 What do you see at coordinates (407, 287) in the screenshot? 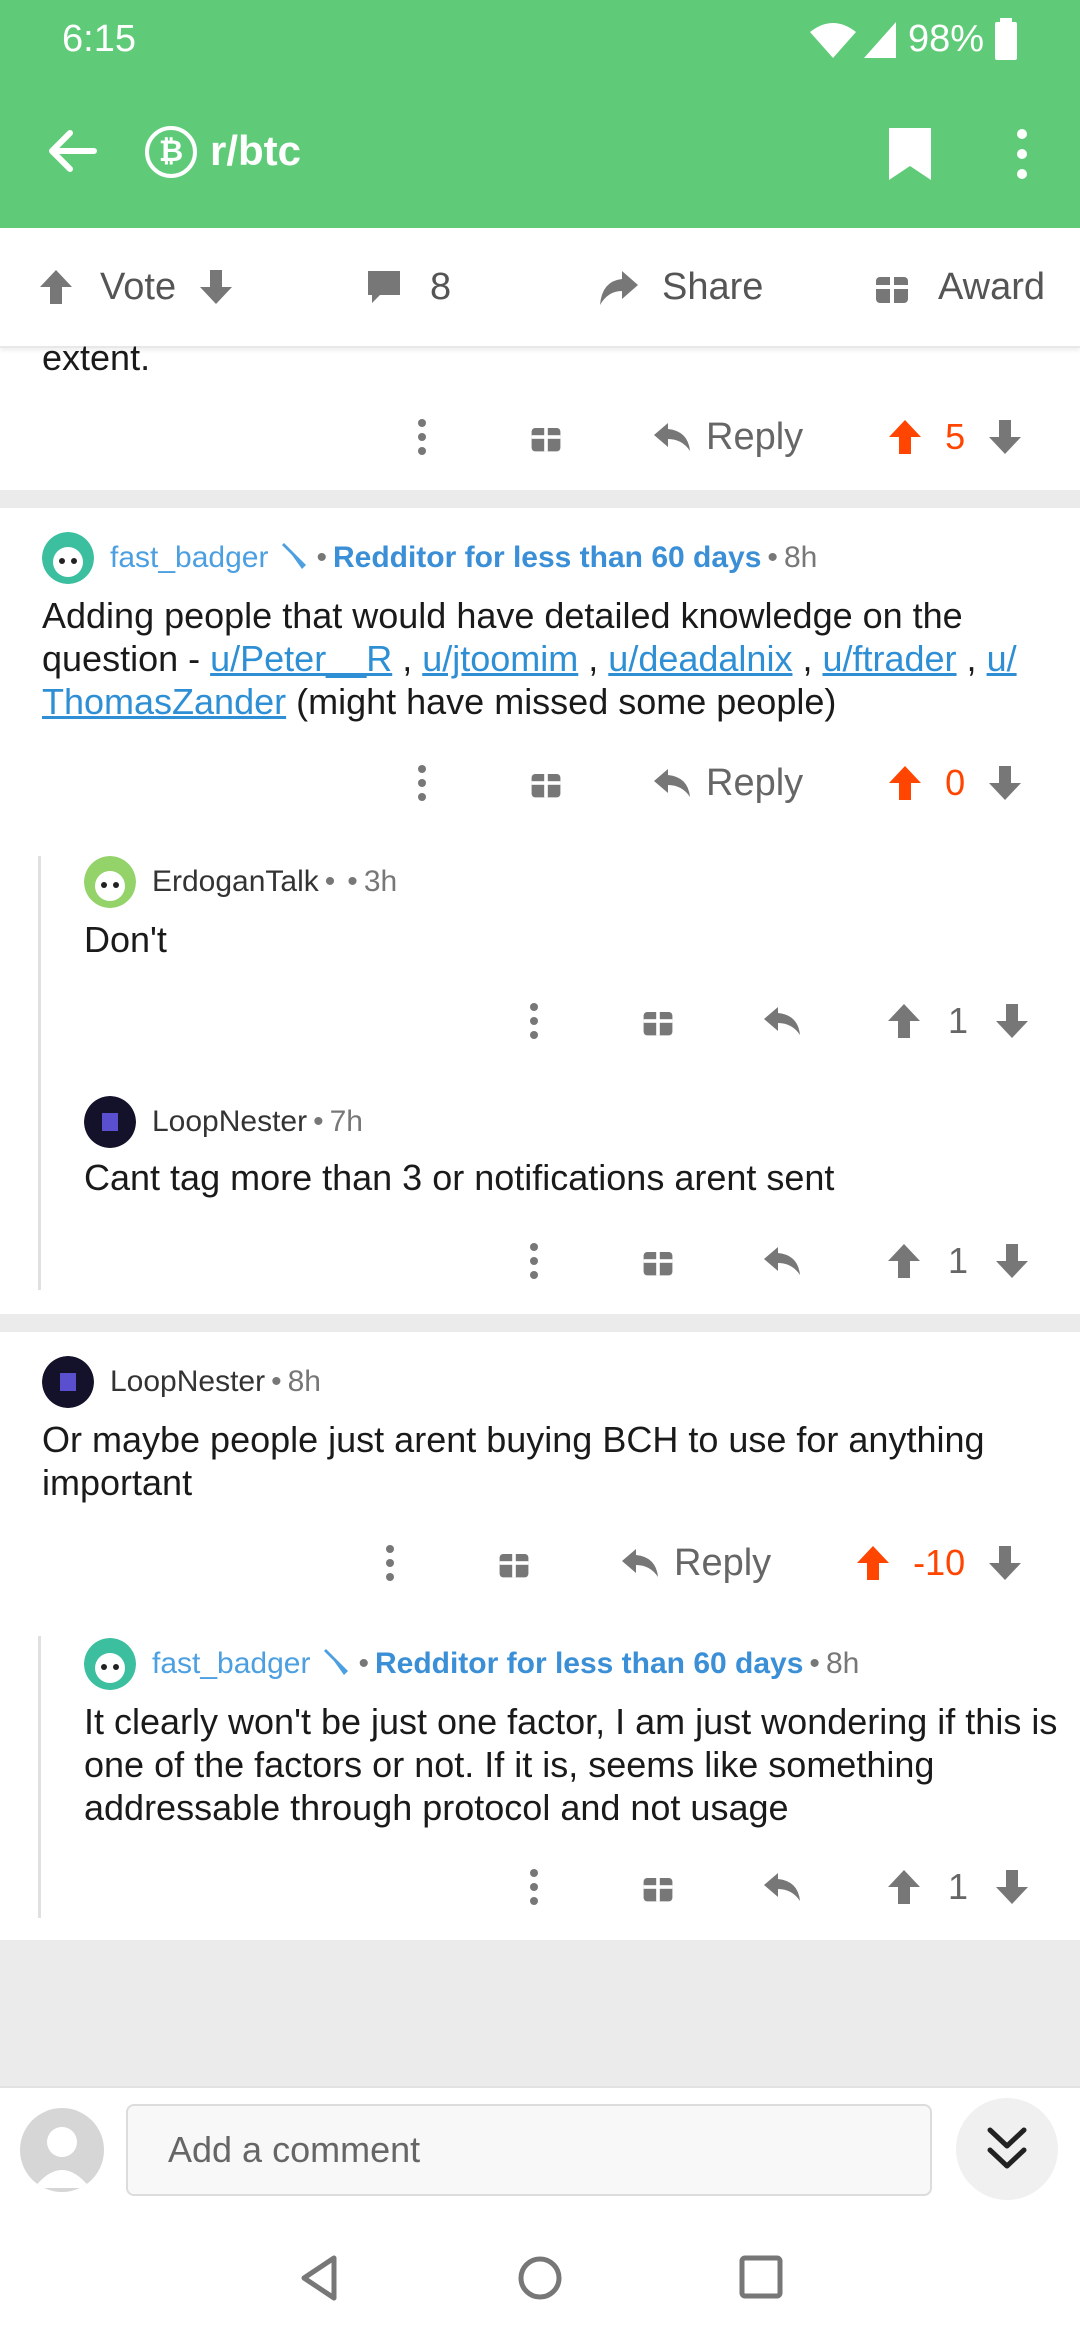
I see `comments-button: 8` at bounding box center [407, 287].